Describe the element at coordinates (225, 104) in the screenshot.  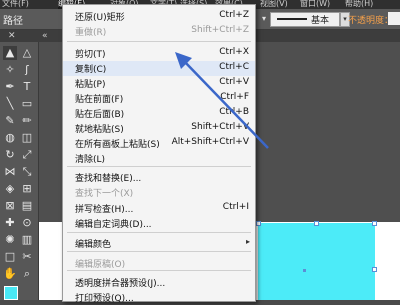
I see `annotation-arrow-line` at that location.